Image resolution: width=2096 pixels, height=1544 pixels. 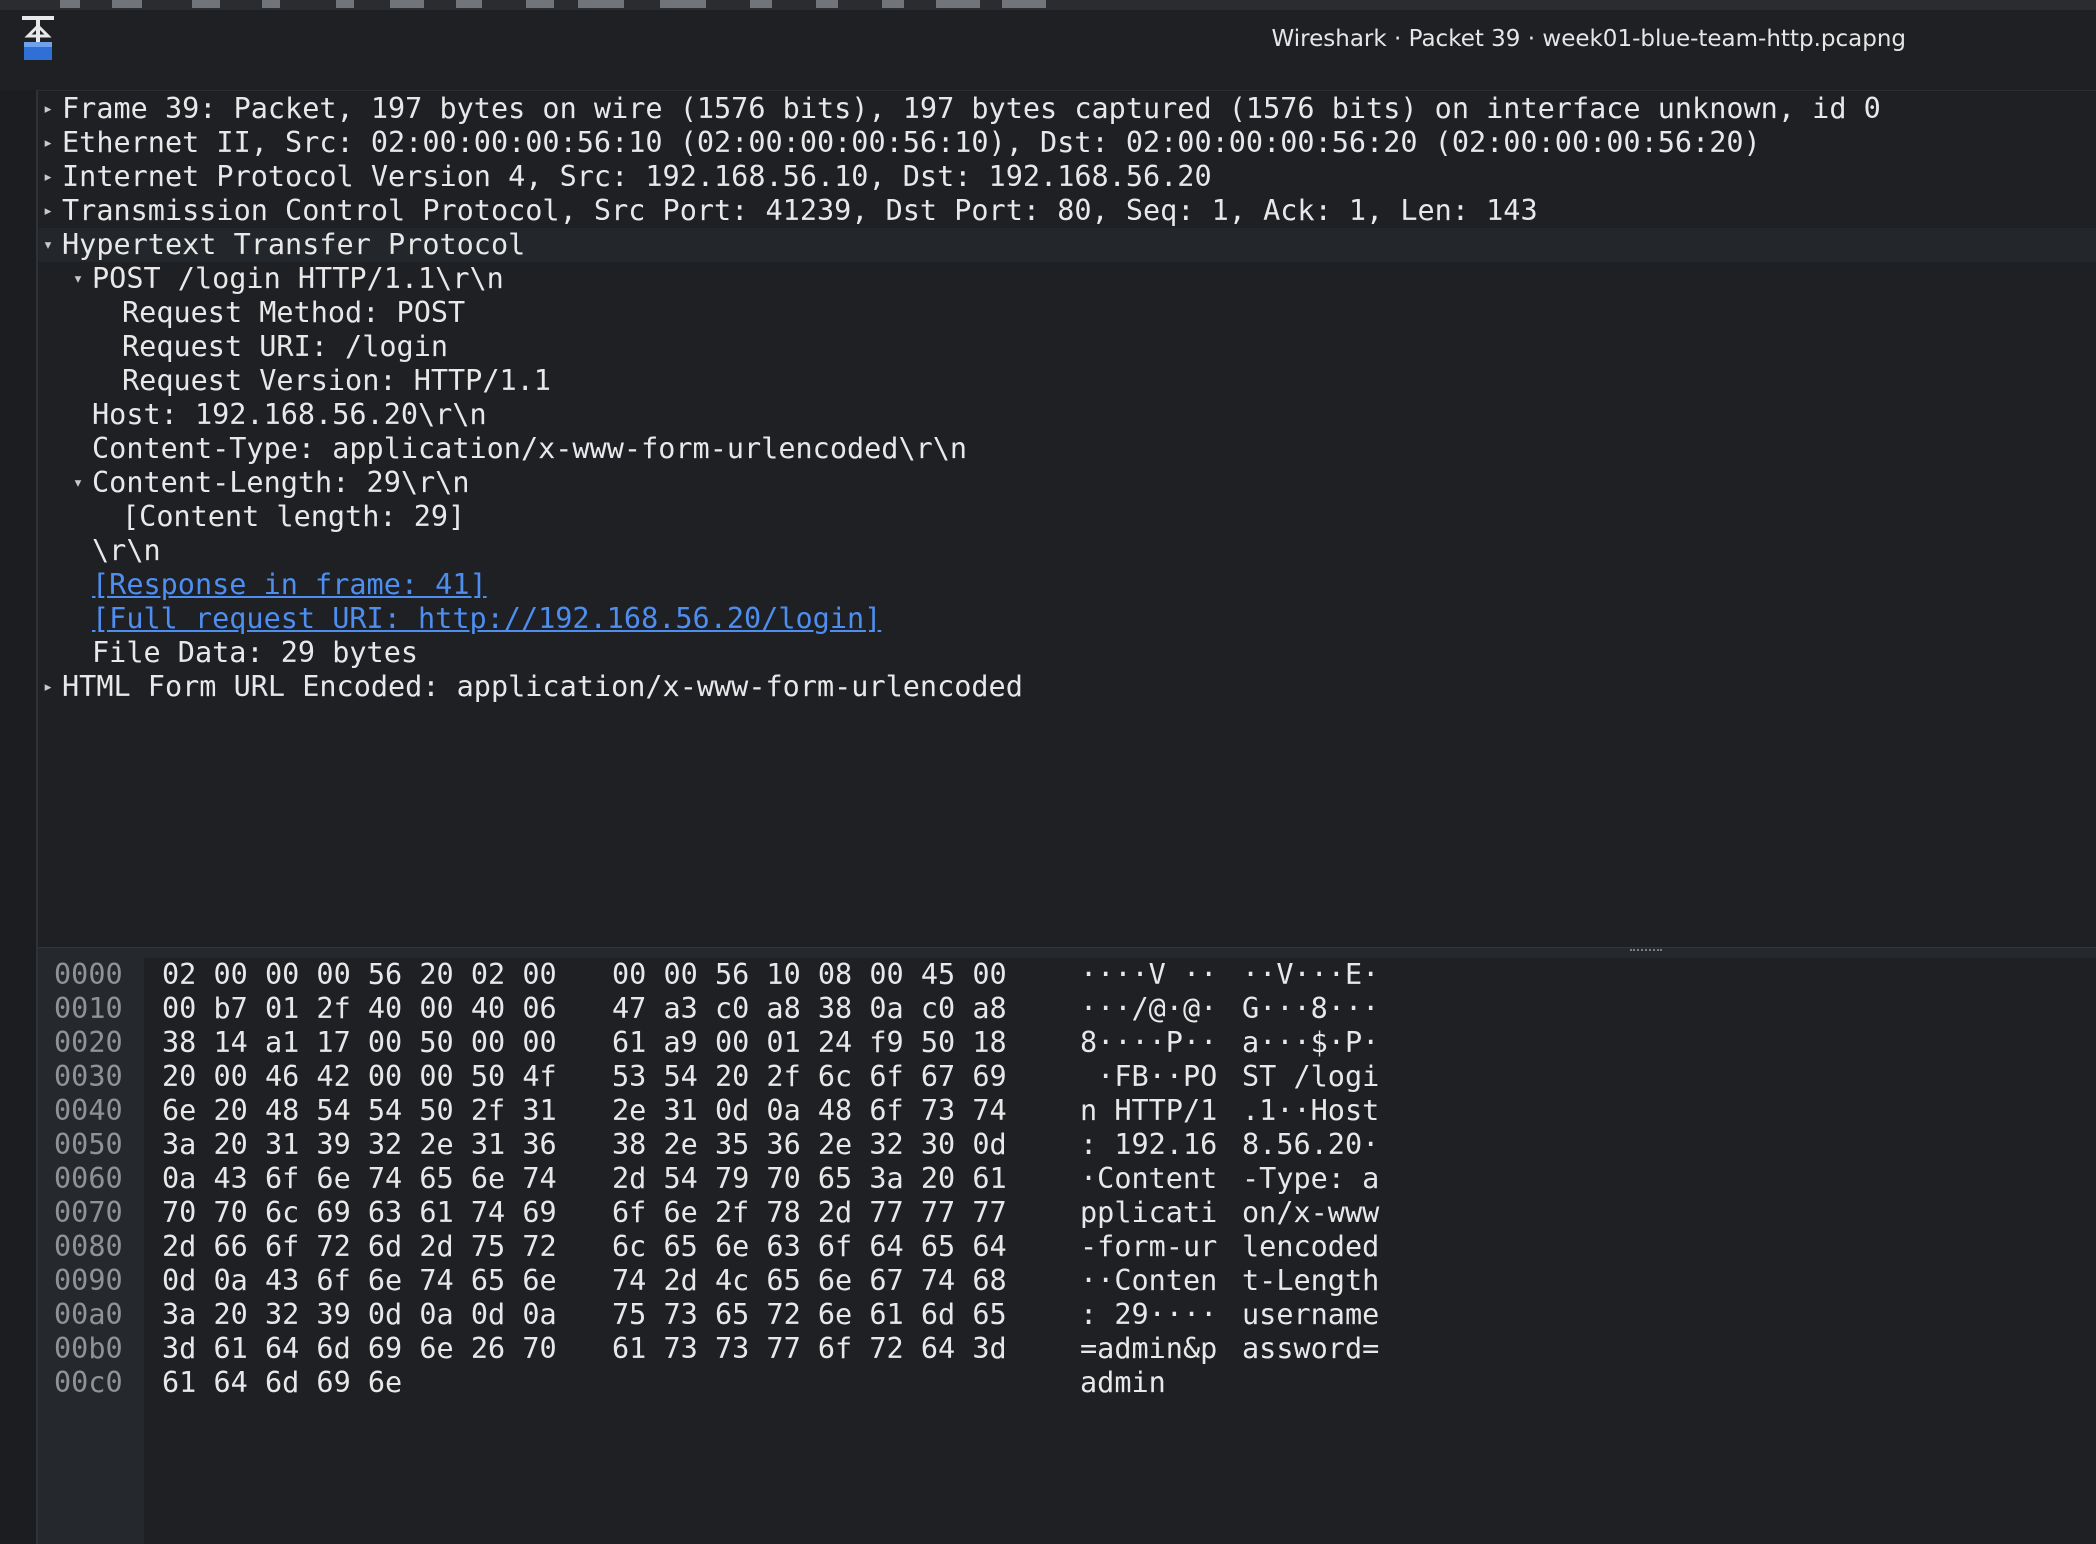 I want to click on ascii-bytes-right: -Type: a, so click(x=1310, y=1179).